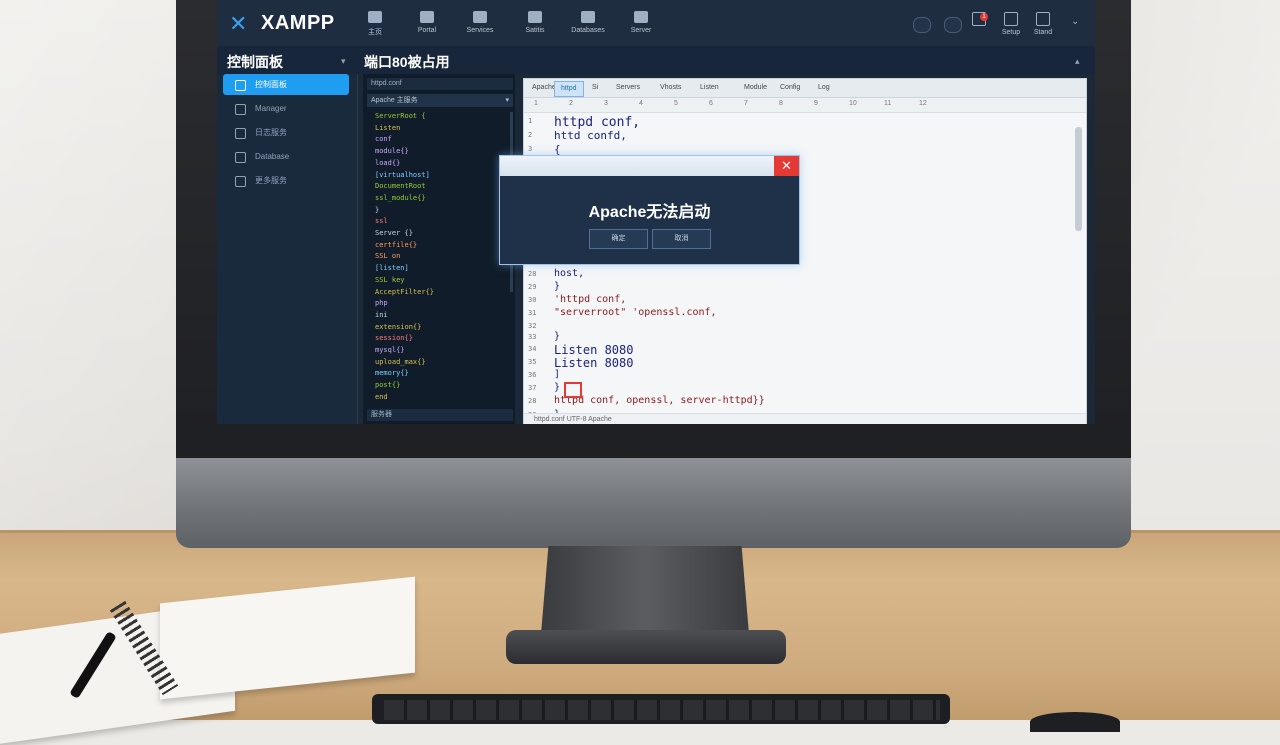  I want to click on file-select: Apache 主服务 ▾, so click(440, 100).